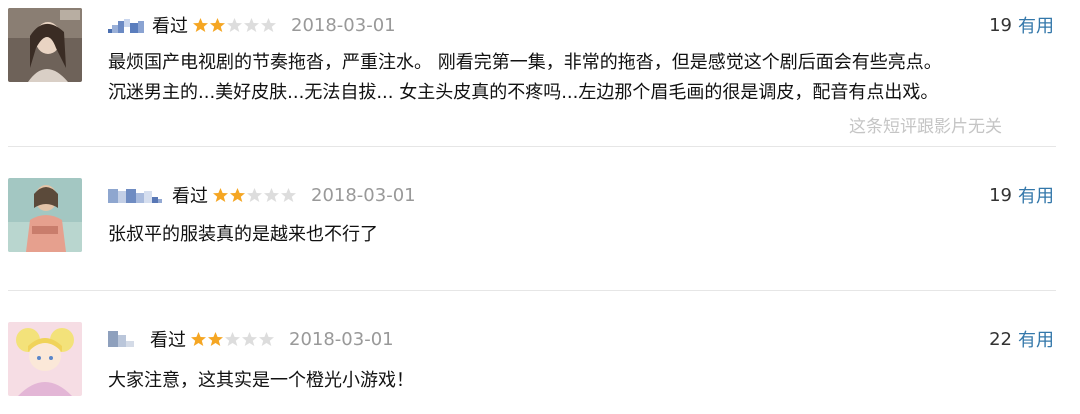  I want to click on comment-text-line: 张叔平的服装真的是越来也不行了, so click(243, 234).